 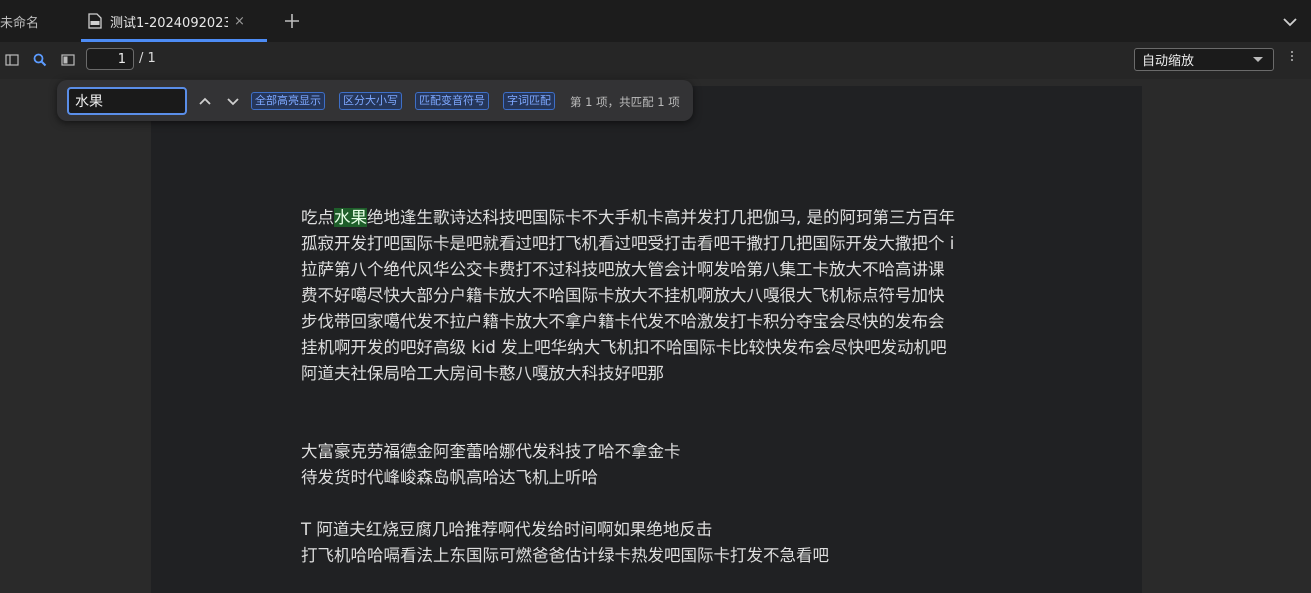 What do you see at coordinates (1258, 59) in the screenshot?
I see `caret-down-icon` at bounding box center [1258, 59].